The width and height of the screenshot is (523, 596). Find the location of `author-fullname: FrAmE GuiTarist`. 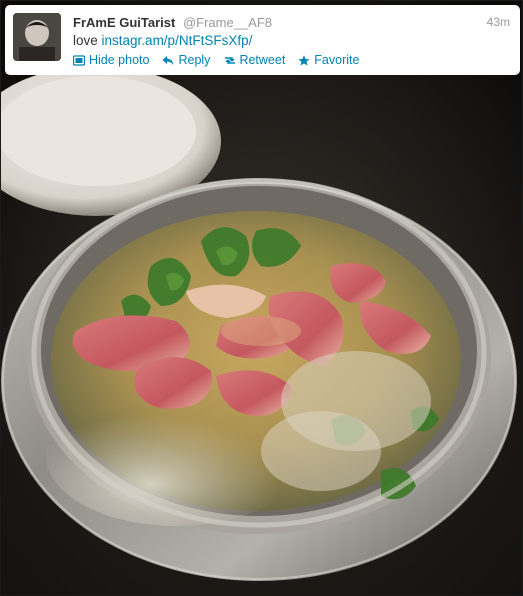

author-fullname: FrAmE GuiTarist is located at coordinates (124, 22).